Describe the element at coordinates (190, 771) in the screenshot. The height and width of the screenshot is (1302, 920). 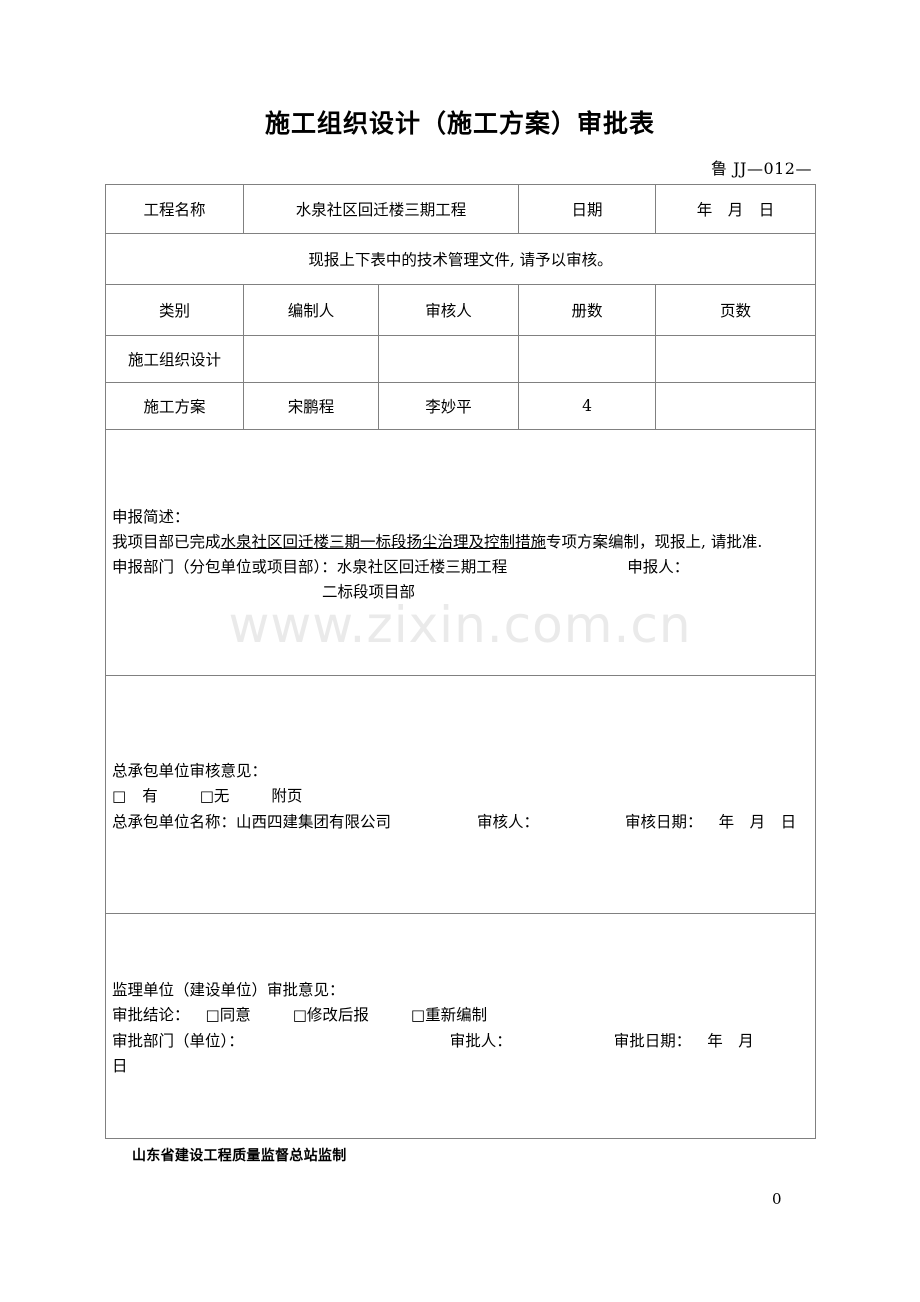
I see `contractor-heading: 总承包单位审核意见：` at that location.